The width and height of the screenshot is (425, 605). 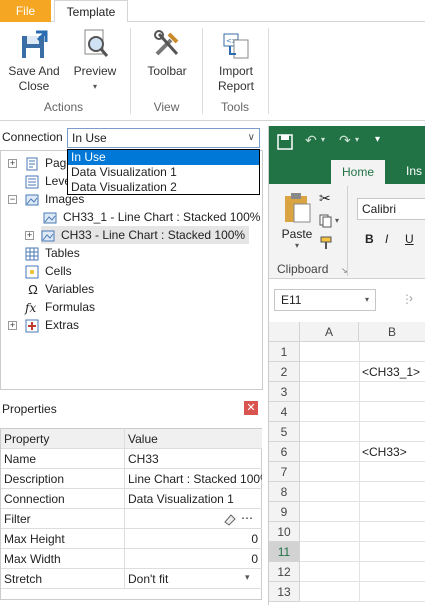 I want to click on tree-item-formulas: fx Formulas, so click(x=60, y=307).